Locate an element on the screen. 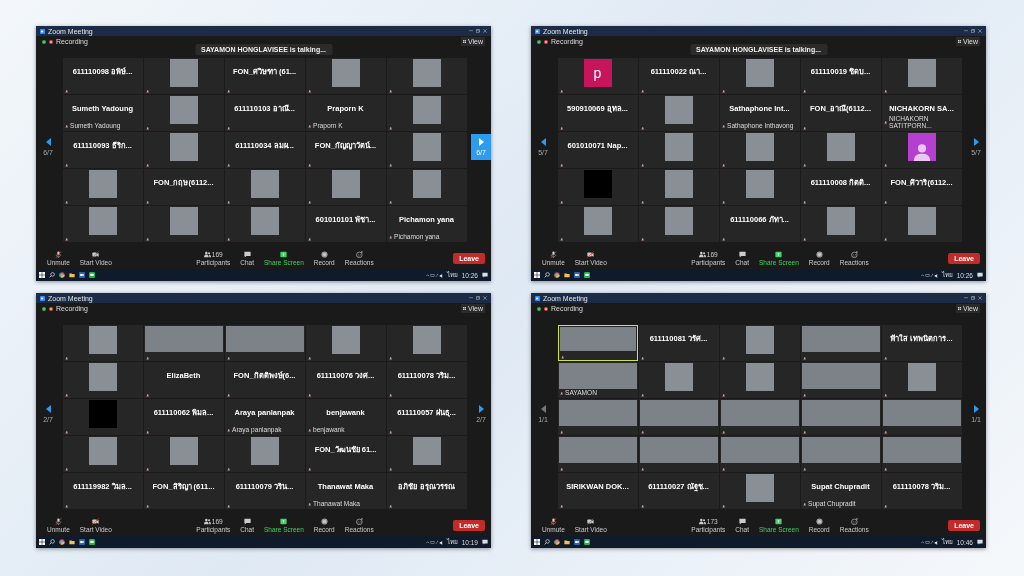  video-app-icon is located at coordinates (577, 542).